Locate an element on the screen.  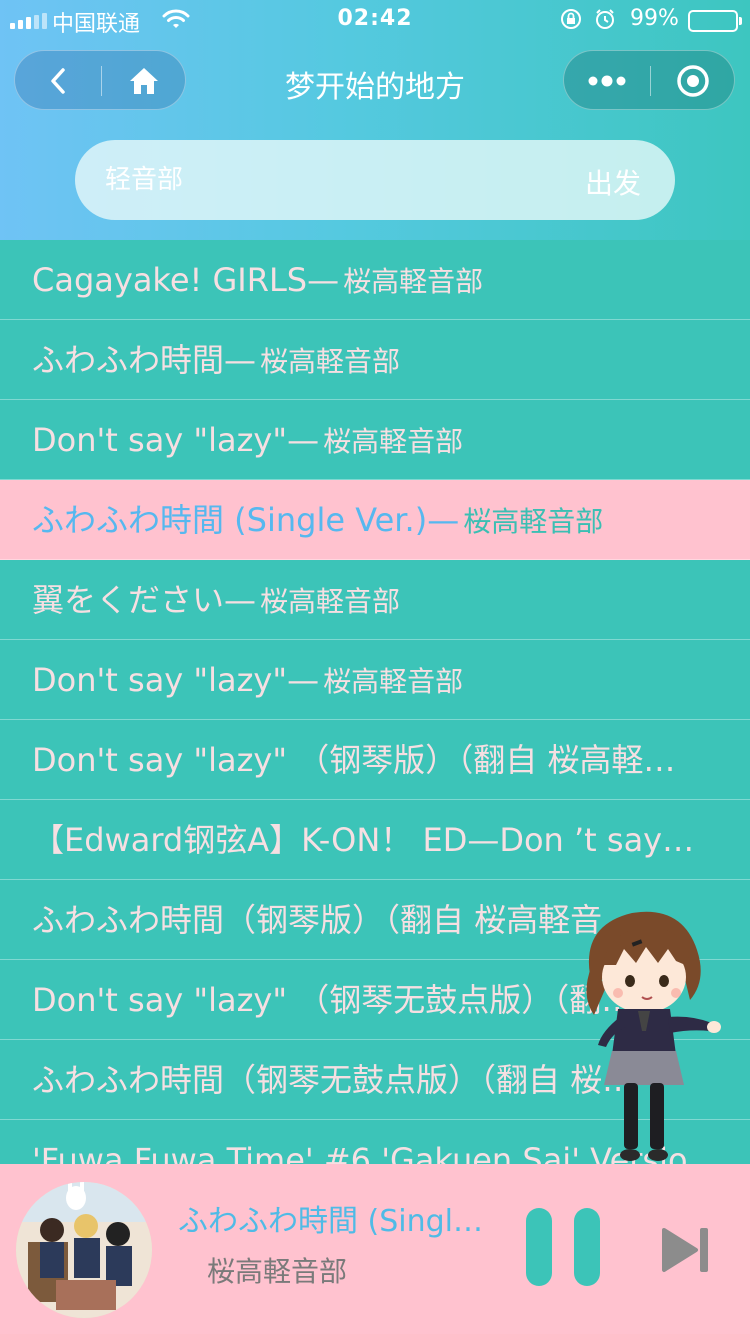
alarm-icon is located at coordinates (605, 22).